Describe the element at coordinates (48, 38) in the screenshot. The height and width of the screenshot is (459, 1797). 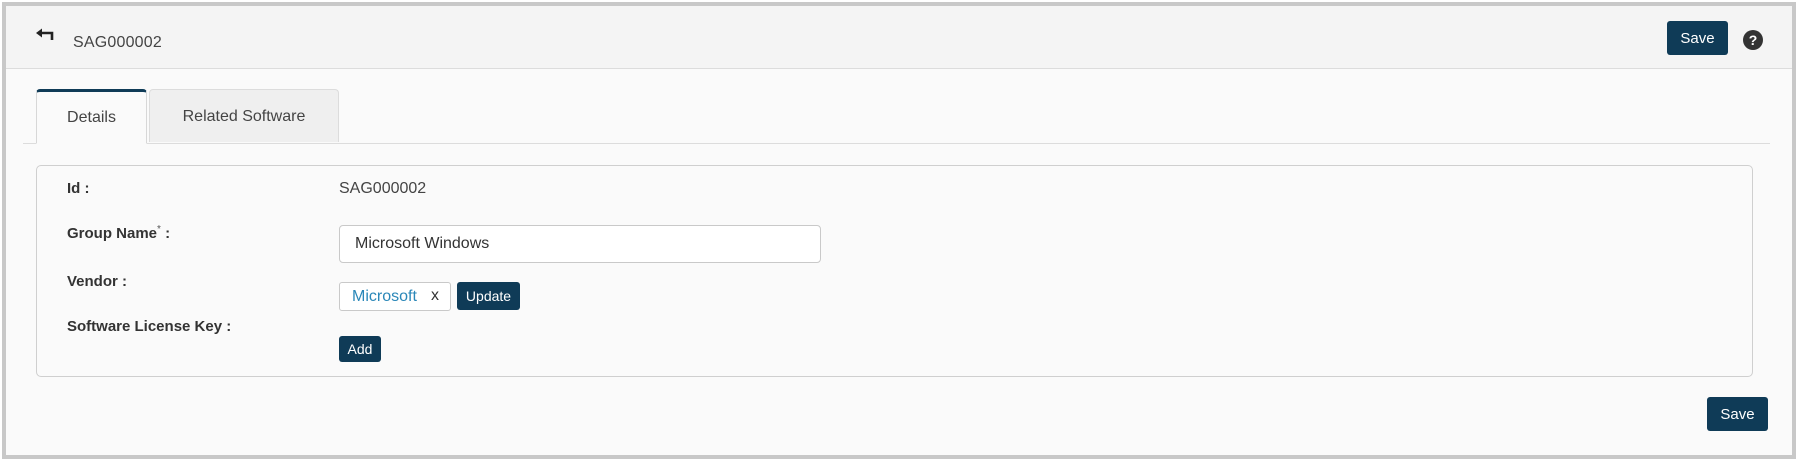
I see `back-arrow-icon` at that location.